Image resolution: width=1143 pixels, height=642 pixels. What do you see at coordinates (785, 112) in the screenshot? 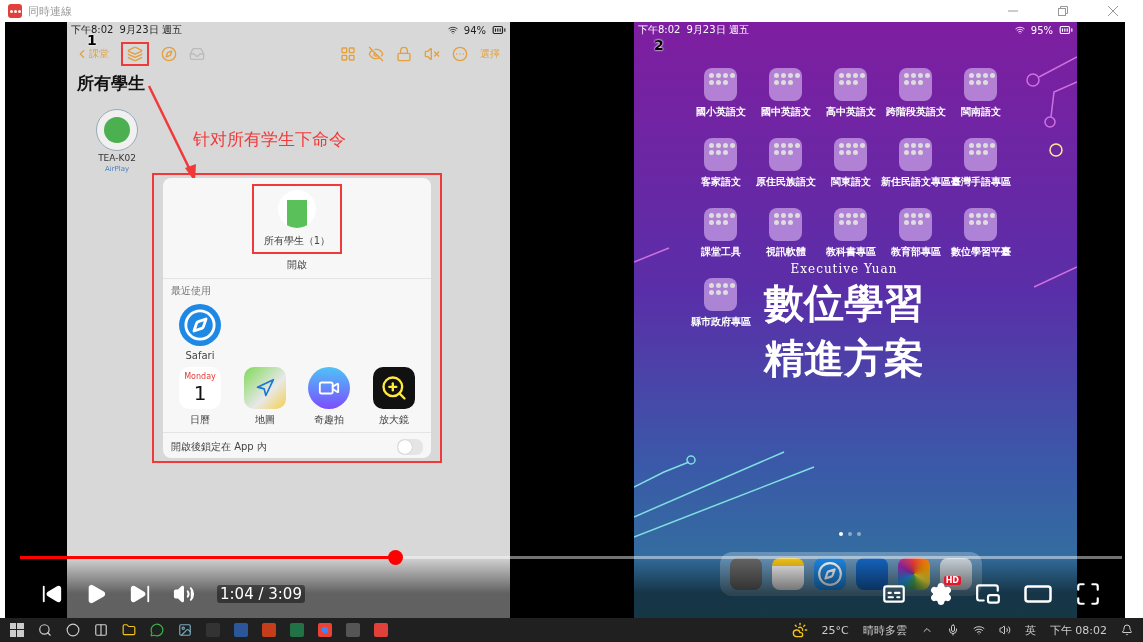
I see `folder-label: 國中英語文` at bounding box center [785, 112].